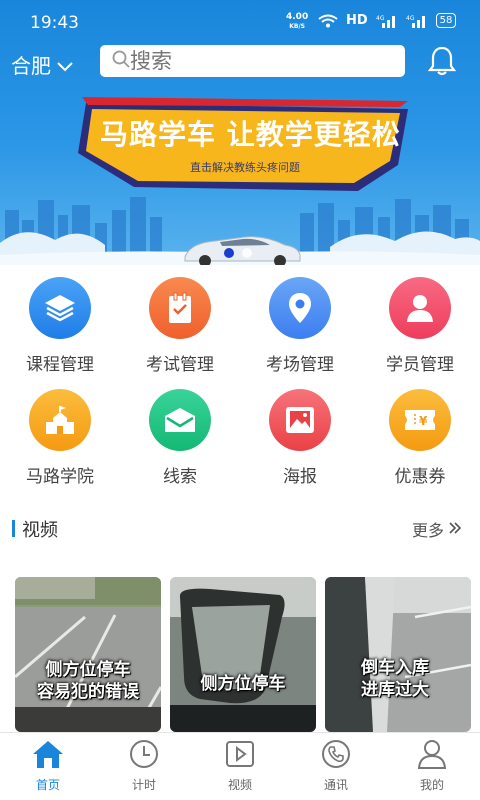  Describe the element at coordinates (180, 420) in the screenshot. I see `envelope-icon` at that location.